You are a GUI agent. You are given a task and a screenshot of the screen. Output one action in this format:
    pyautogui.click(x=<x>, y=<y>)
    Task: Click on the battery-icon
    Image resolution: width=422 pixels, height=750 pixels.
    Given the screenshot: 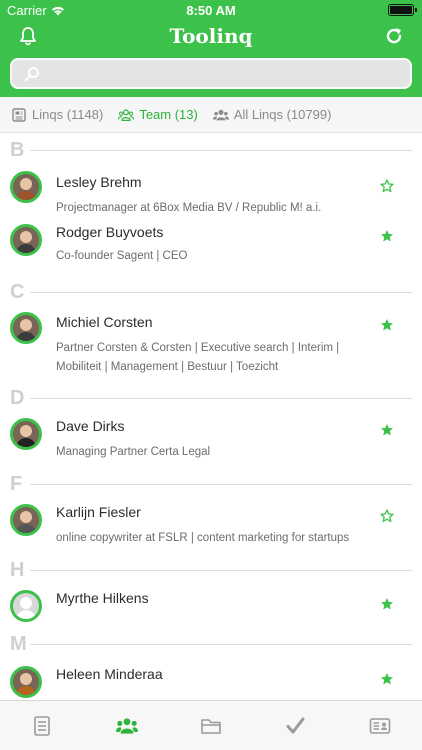 What is the action you would take?
    pyautogui.click(x=402, y=10)
    